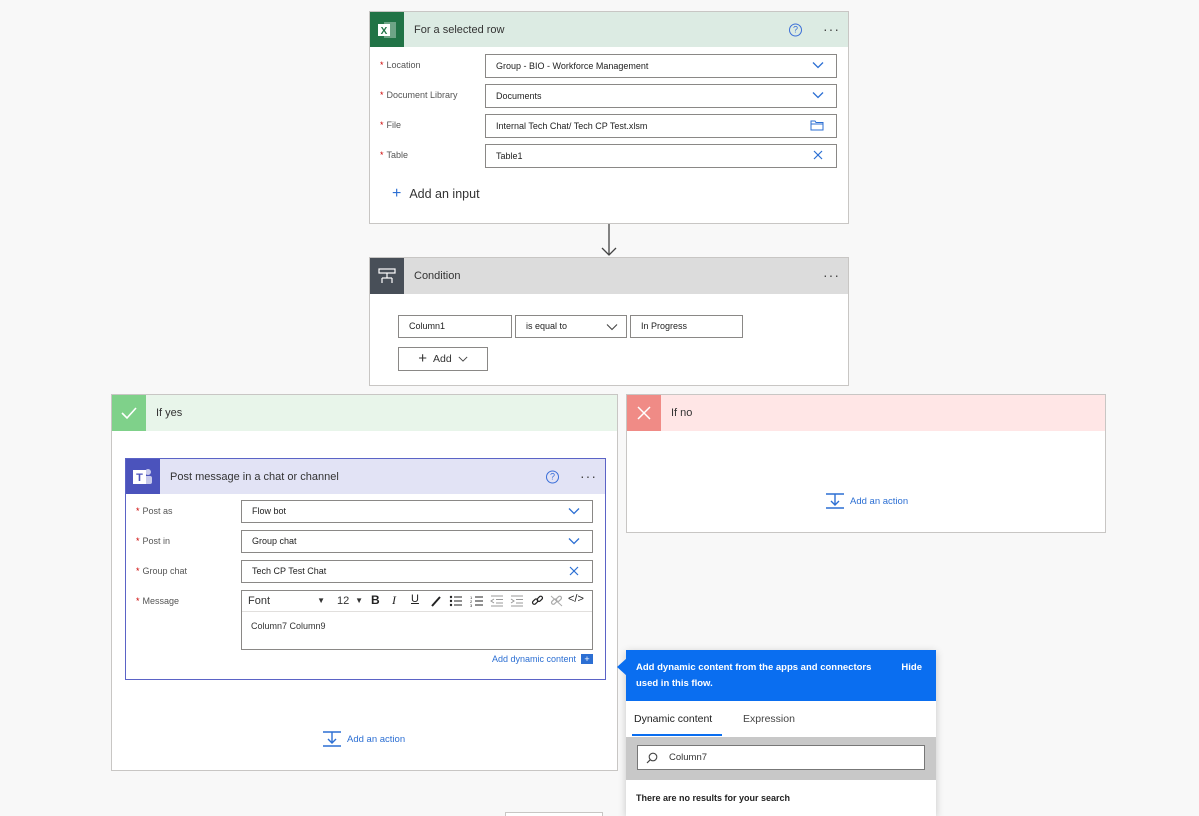  I want to click on increase-indent-icon, so click(517, 601).